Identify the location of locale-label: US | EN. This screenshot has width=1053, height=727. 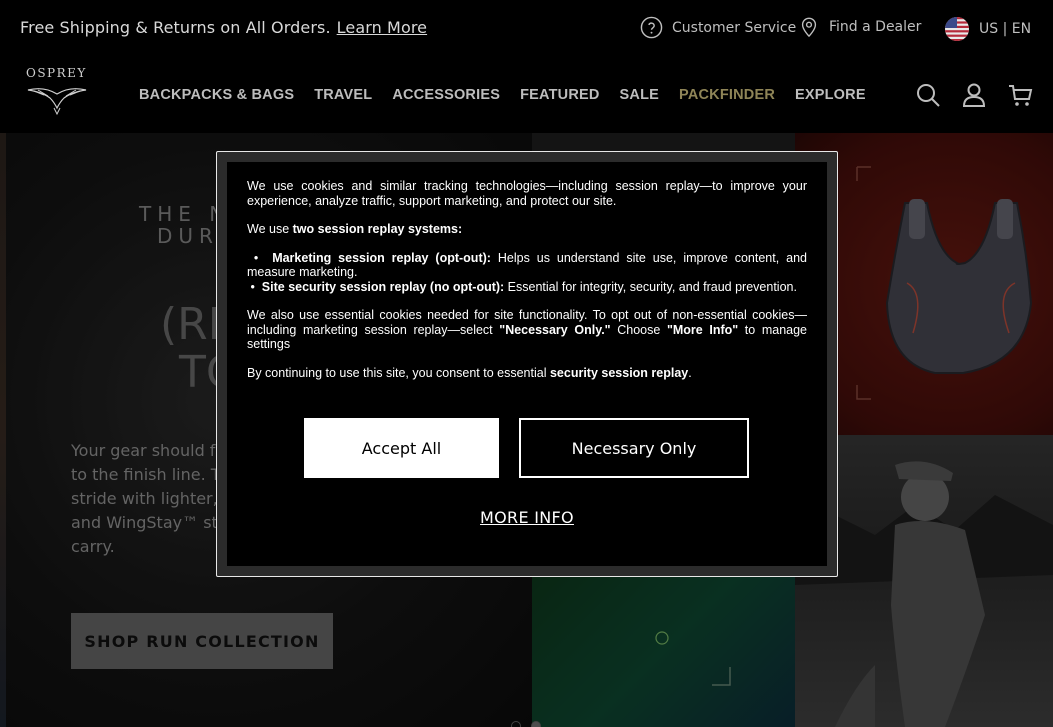
(1005, 29).